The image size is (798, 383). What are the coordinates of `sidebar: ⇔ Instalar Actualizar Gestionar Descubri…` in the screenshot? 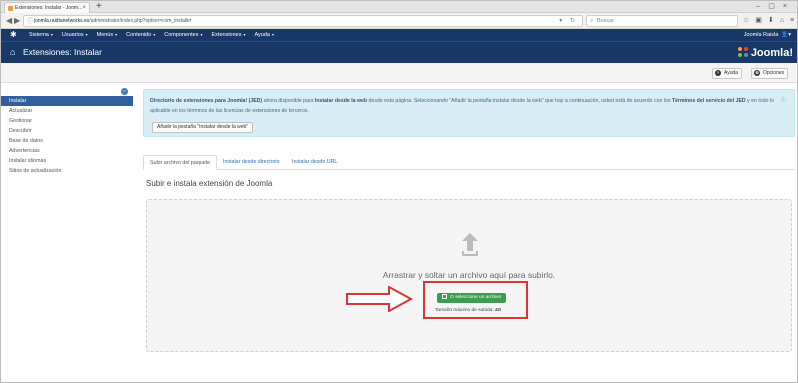 It's located at (67, 232).